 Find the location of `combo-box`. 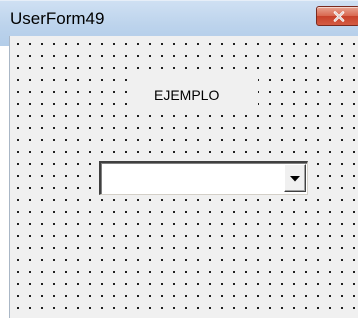

combo-box is located at coordinates (203, 178).